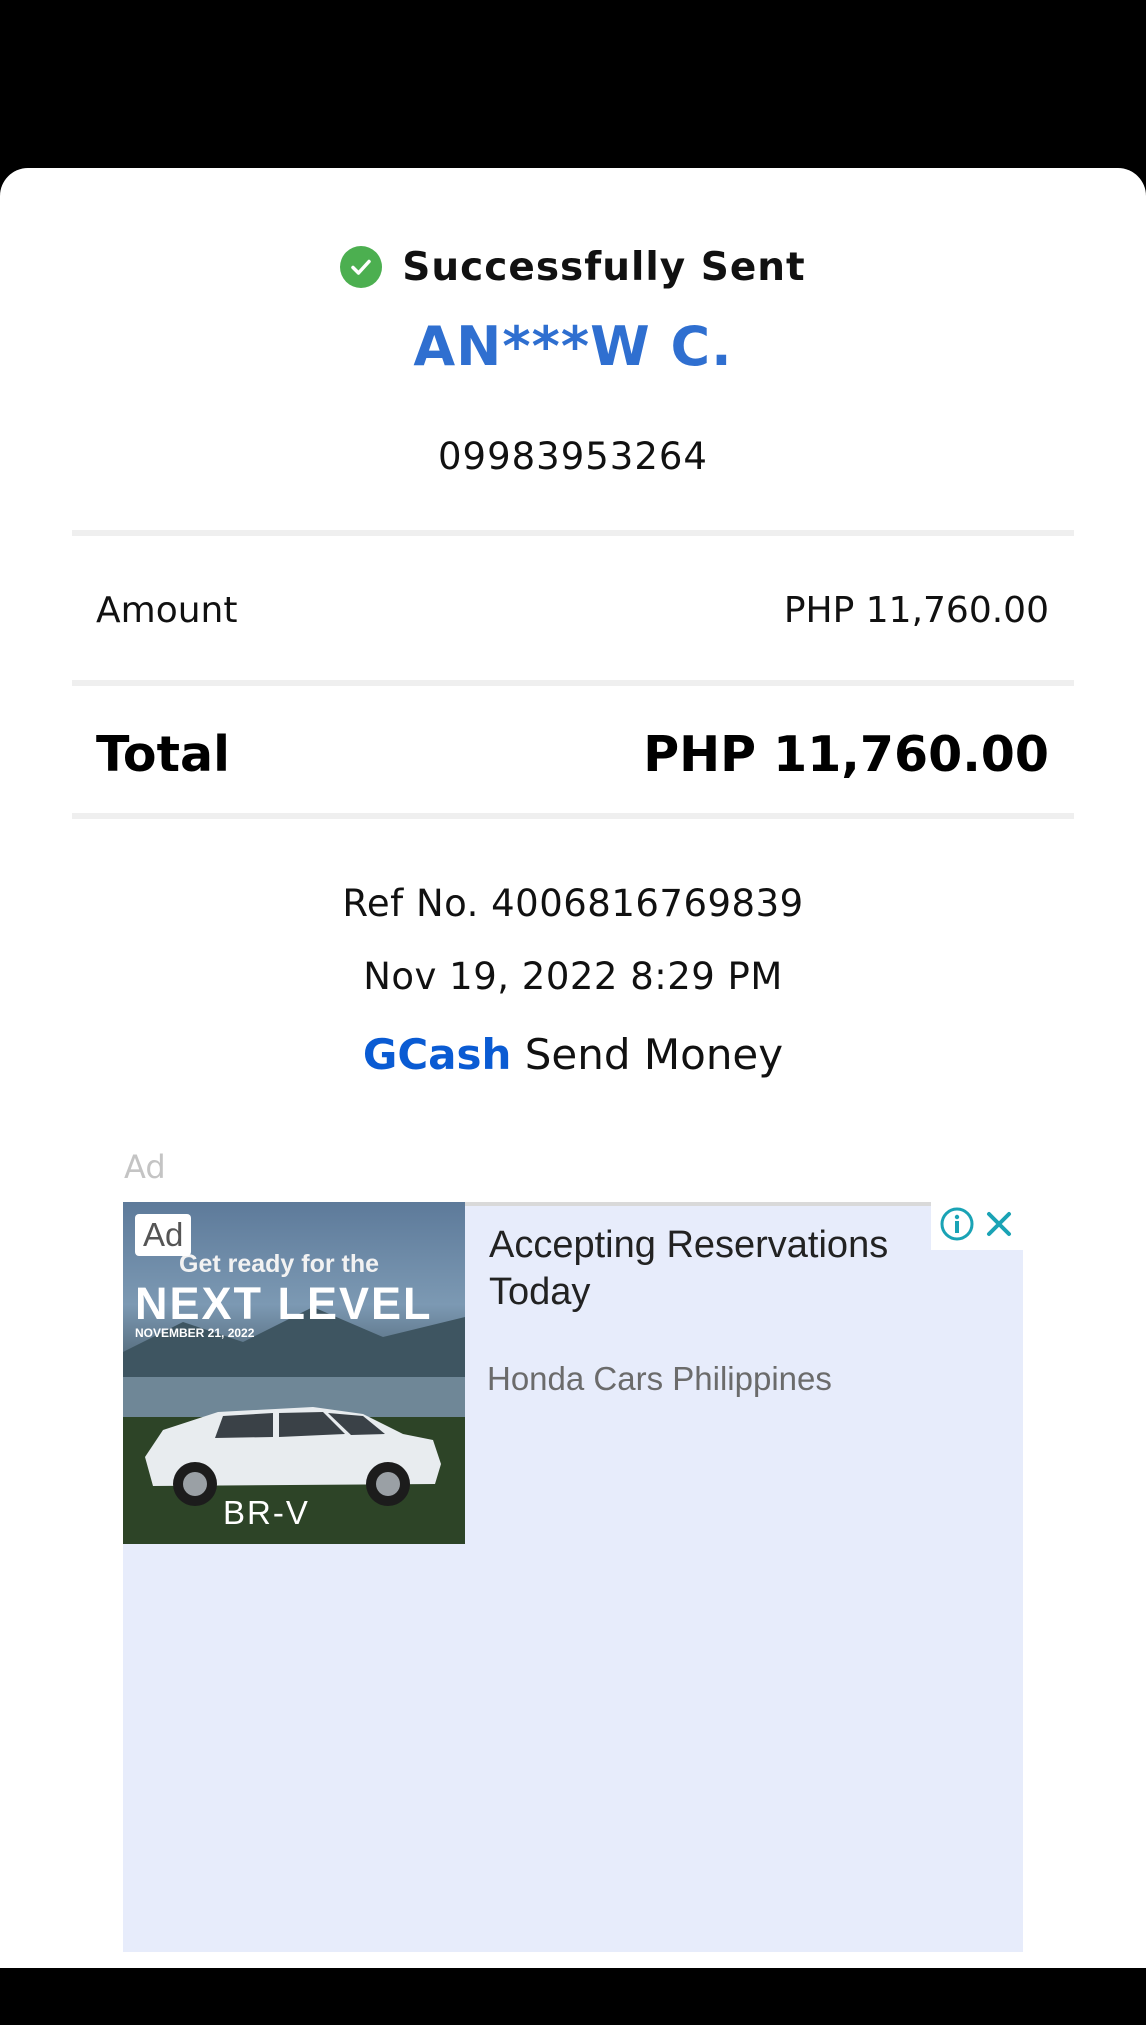 The height and width of the screenshot is (2025, 1146). Describe the element at coordinates (572, 610) in the screenshot. I see `amount-row: Amount PHP 11,760.00` at that location.